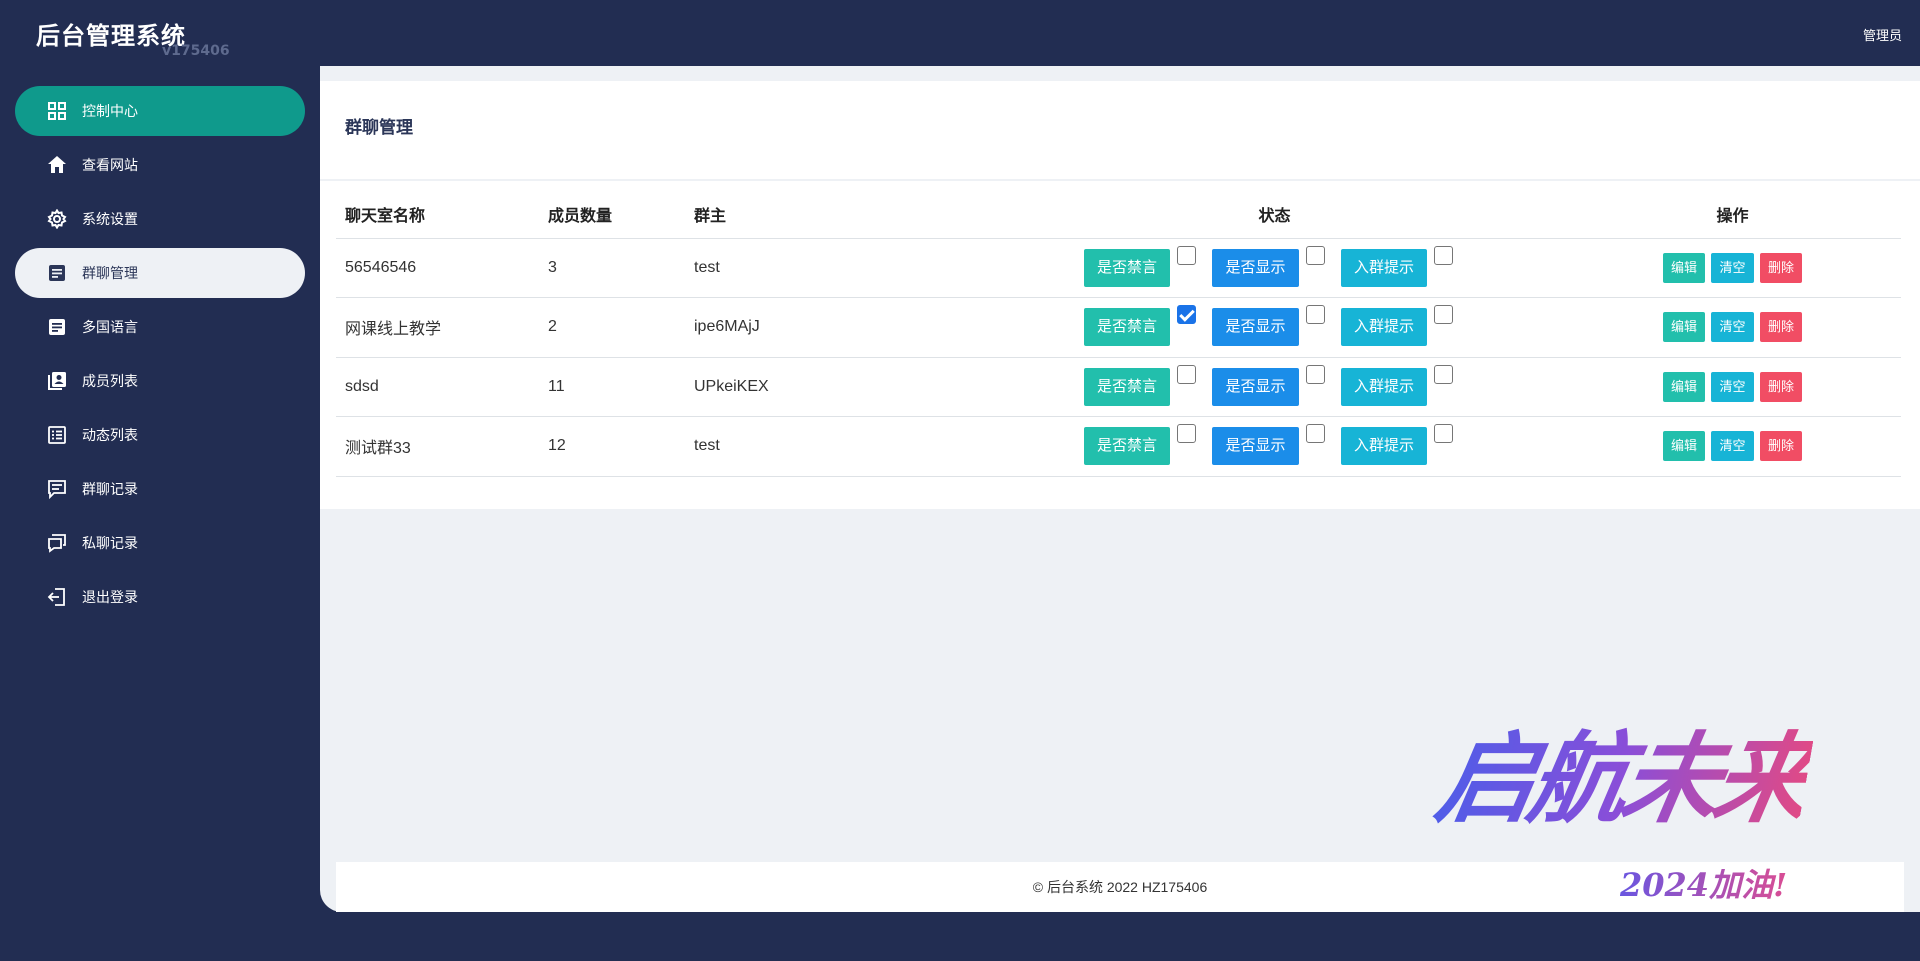 The image size is (1920, 961). I want to click on sidebar-item-members: 成员列表, so click(160, 381).